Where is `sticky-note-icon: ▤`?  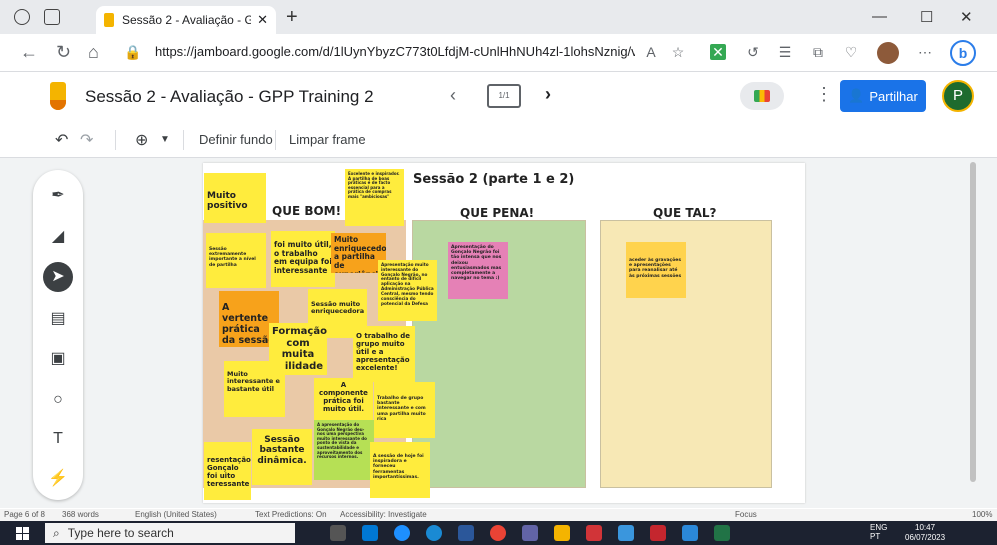 sticky-note-icon: ▤ is located at coordinates (58, 319).